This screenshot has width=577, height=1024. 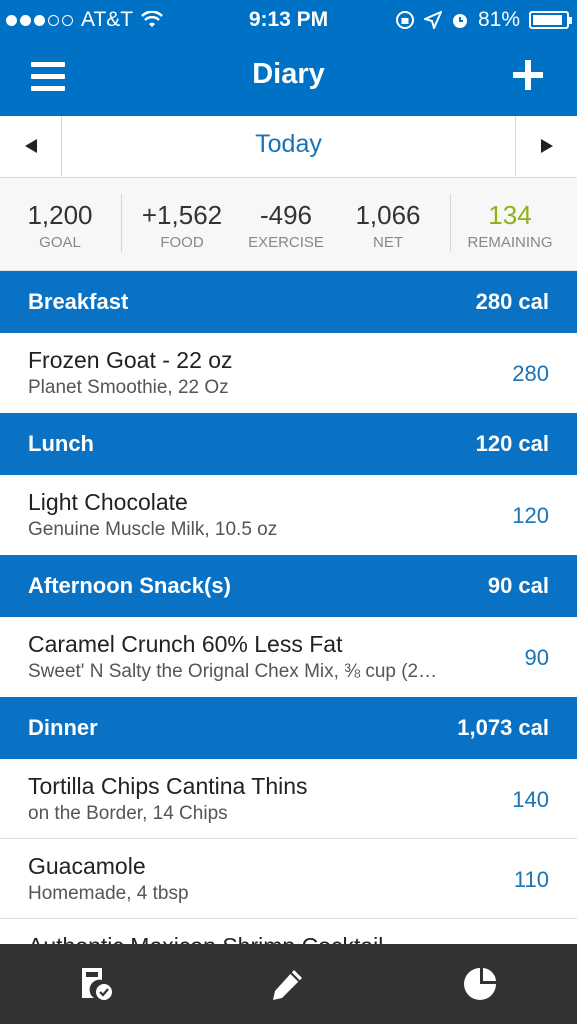 What do you see at coordinates (108, 893) in the screenshot?
I see `food-description: Homemade, 4 tbsp` at bounding box center [108, 893].